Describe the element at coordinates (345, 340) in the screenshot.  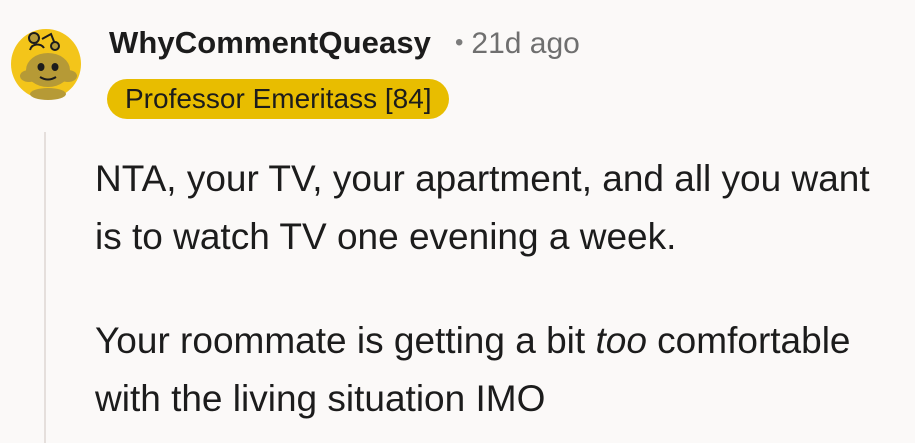
I see `comment-text-before-emphasis: Your roommate is getting a bit` at that location.